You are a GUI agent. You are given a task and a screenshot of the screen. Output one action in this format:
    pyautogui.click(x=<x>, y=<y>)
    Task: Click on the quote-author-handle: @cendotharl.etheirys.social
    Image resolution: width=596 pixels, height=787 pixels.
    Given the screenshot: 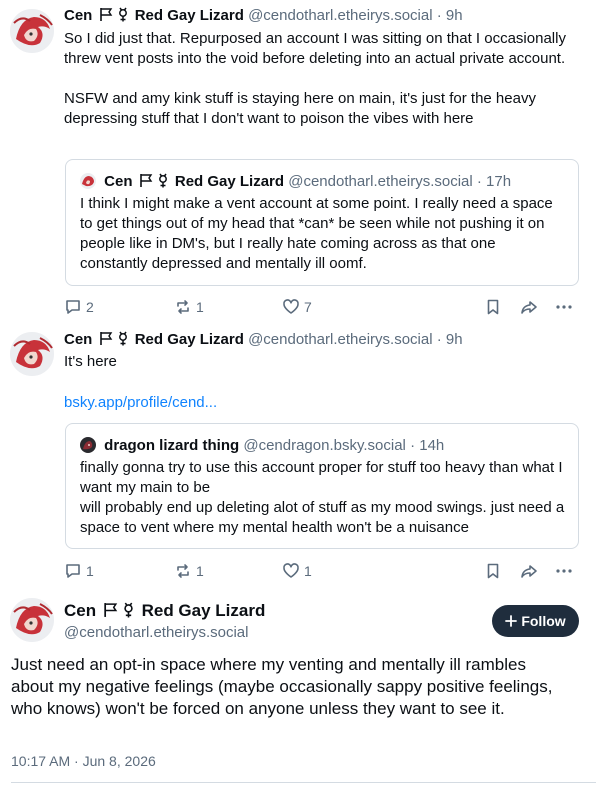 What is the action you would take?
    pyautogui.click(x=380, y=181)
    